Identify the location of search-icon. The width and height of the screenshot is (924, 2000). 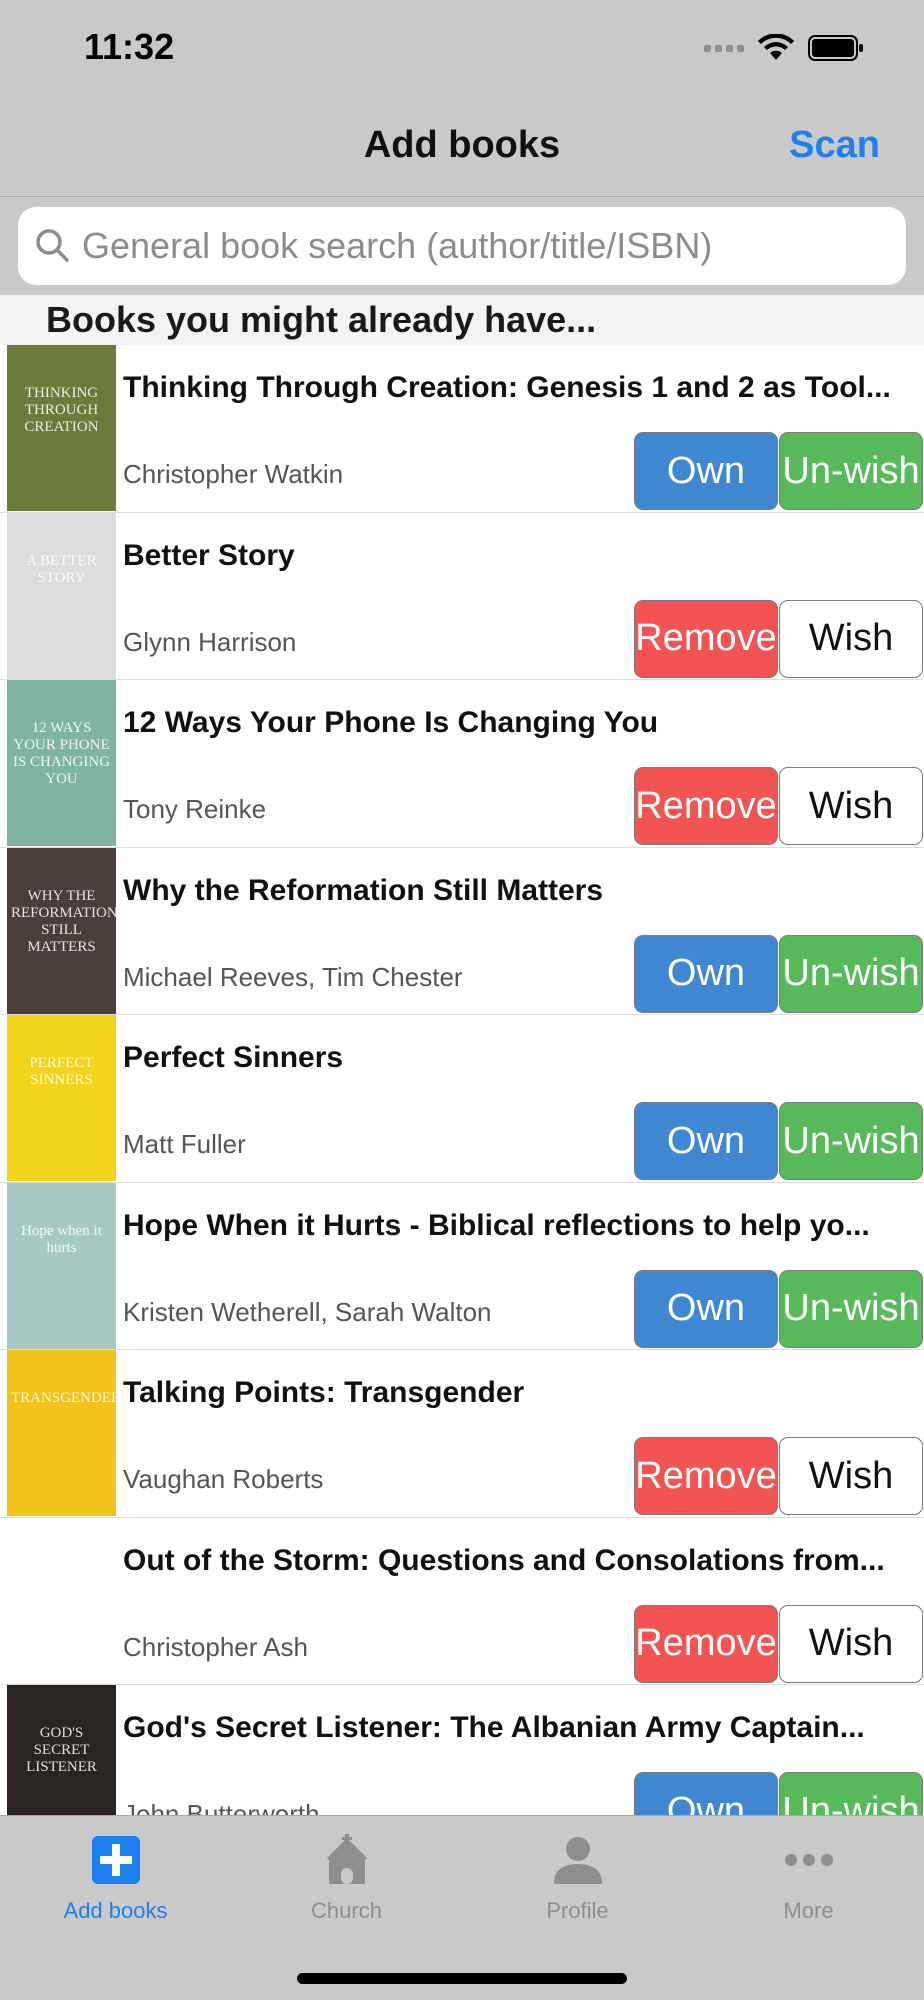
(53, 248).